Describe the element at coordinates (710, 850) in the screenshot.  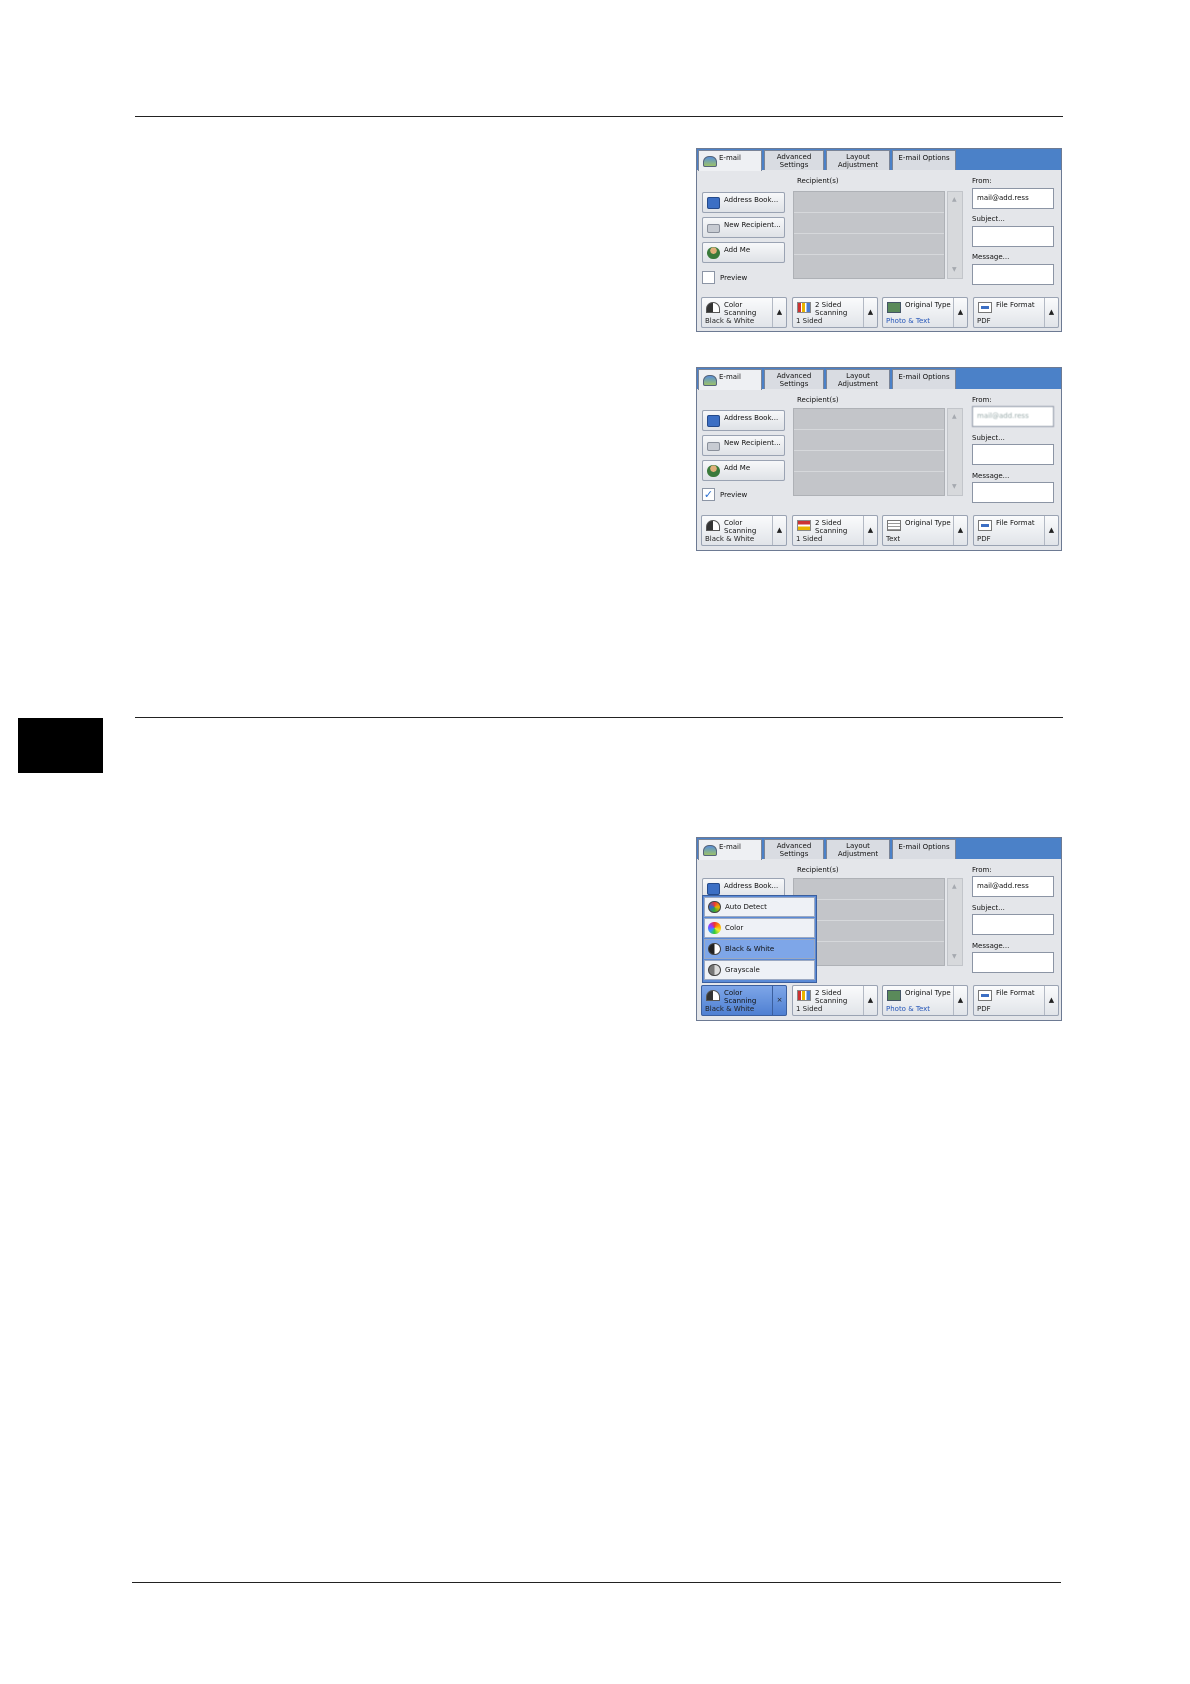
I see `email-icon` at that location.